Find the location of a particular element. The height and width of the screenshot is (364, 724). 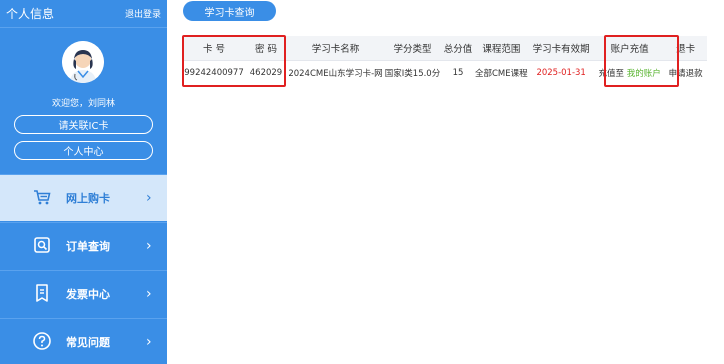

header-expiry: 学习卡有效期 is located at coordinates (561, 48).